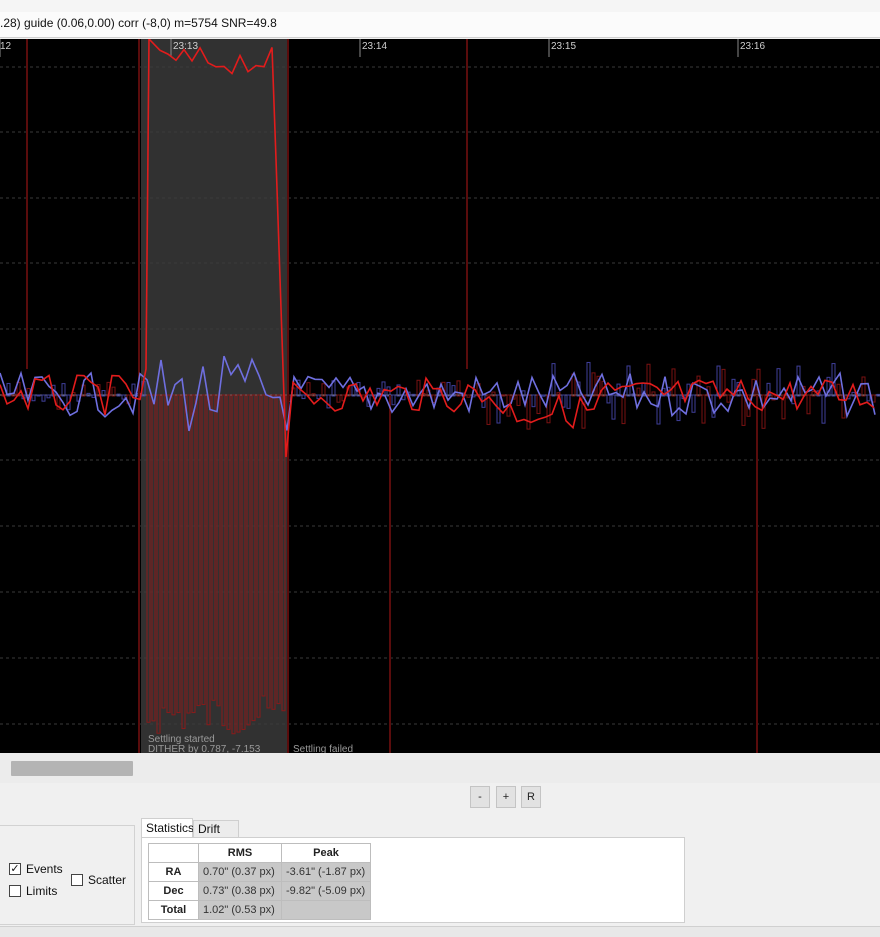 This screenshot has width=880, height=937. I want to click on time-label-0: 12, so click(6, 46).